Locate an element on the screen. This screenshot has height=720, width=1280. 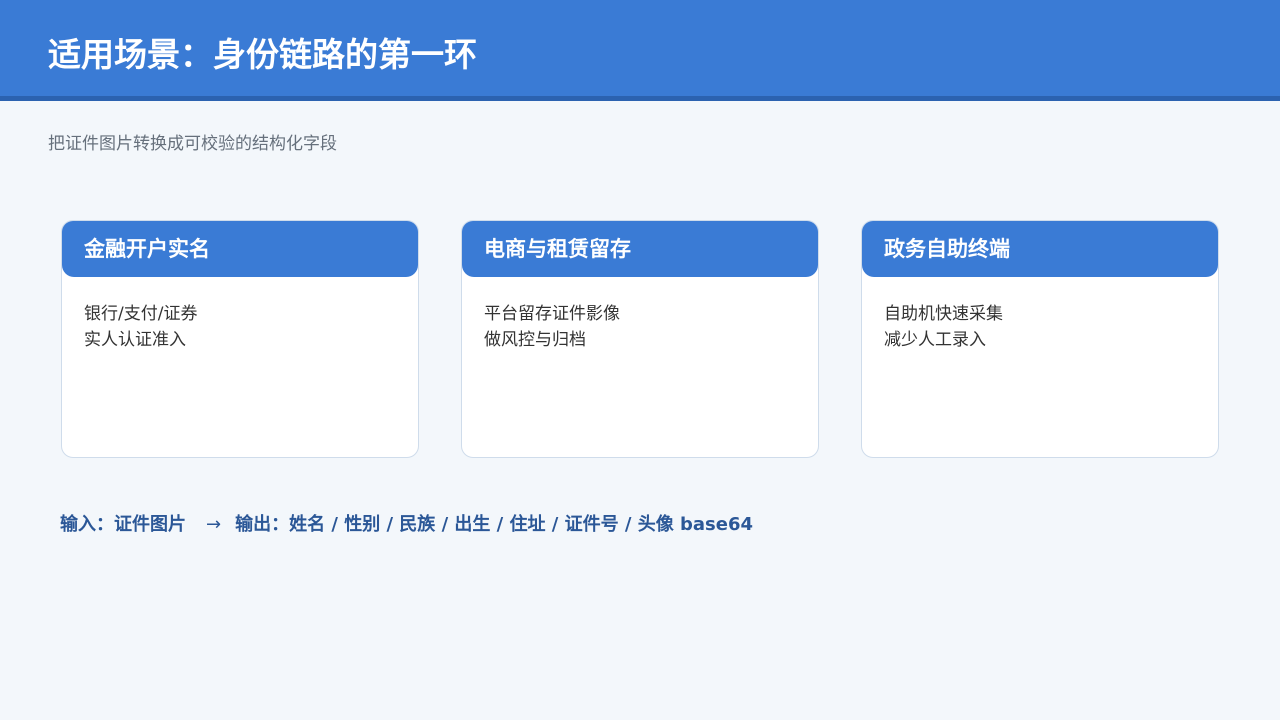
scenario-card-ecommerce: 电商与租赁留存 平台留存证件影像 做风控与归档 is located at coordinates (640, 339).